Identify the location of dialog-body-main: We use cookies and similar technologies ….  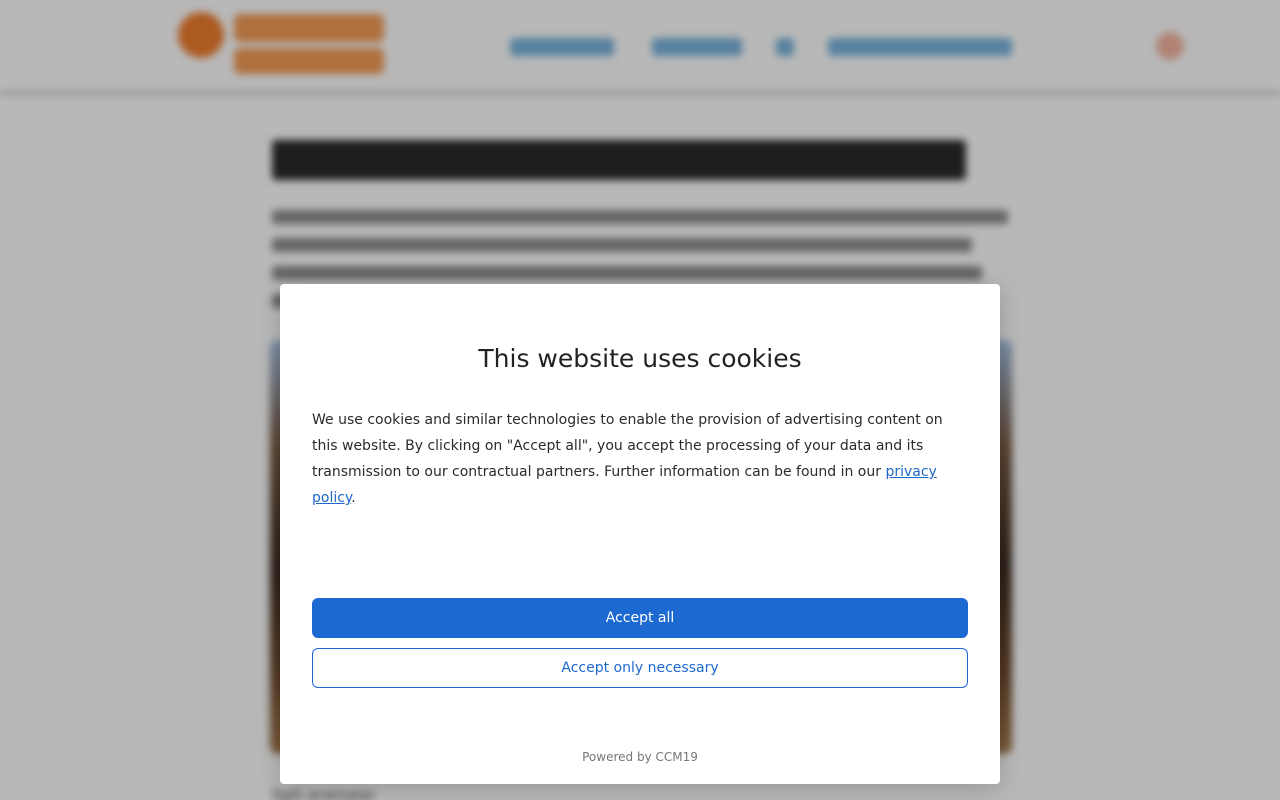
(627, 446).